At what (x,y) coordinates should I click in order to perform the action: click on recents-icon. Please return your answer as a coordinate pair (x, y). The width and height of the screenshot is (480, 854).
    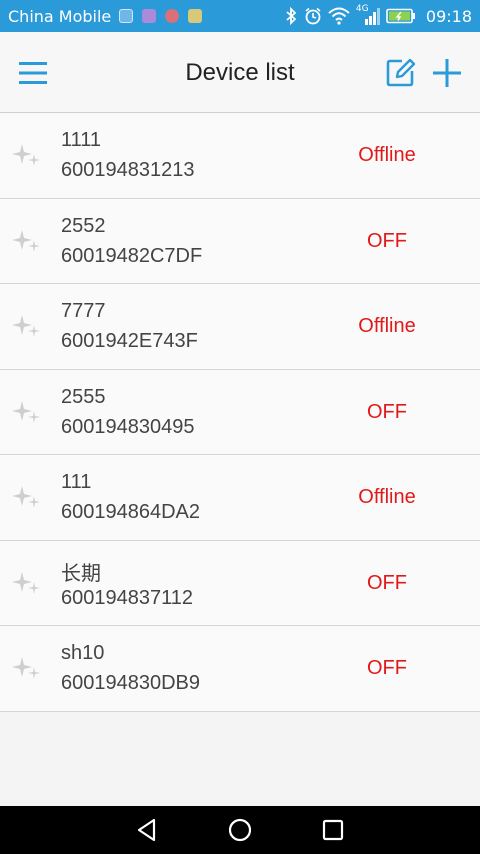
    Looking at the image, I should click on (333, 830).